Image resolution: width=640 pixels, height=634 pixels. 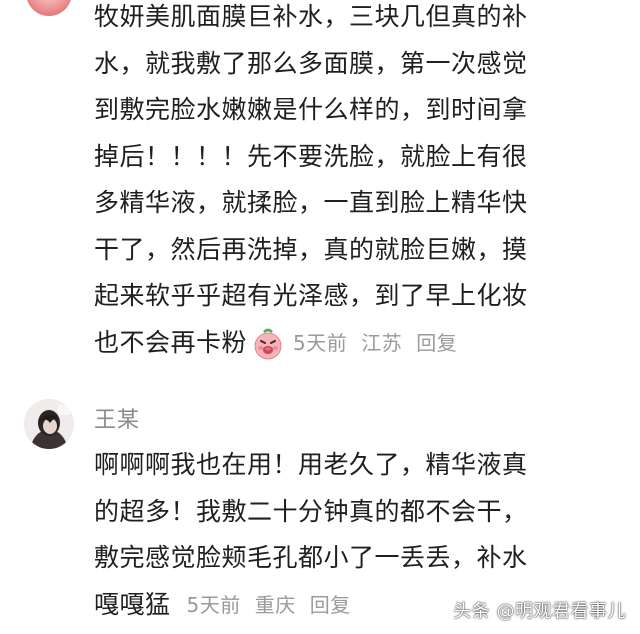 What do you see at coordinates (311, 511) in the screenshot?
I see `comment-2-line: 的超多！我敷二十分钟真的都不会干，` at bounding box center [311, 511].